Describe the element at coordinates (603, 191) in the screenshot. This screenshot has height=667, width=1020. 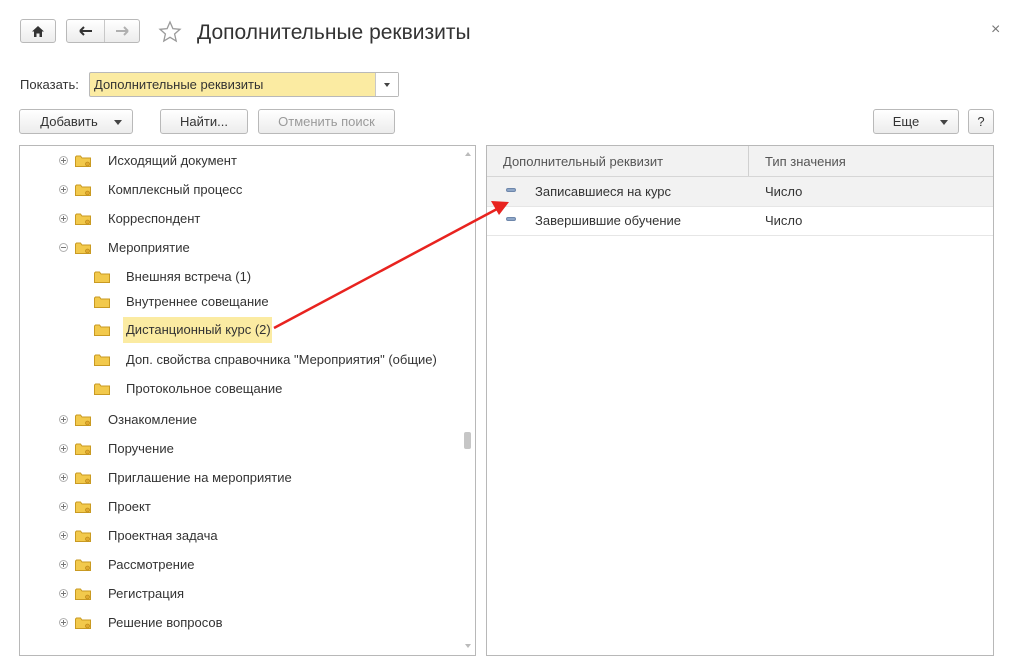
I see `property-name-cell: Записавшиеся на курс` at that location.